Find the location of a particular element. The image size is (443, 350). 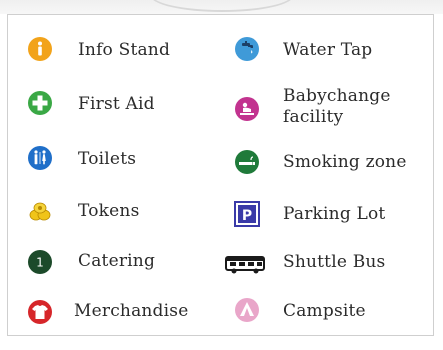

legend-label-water-tap: Water Tap is located at coordinates (328, 50).